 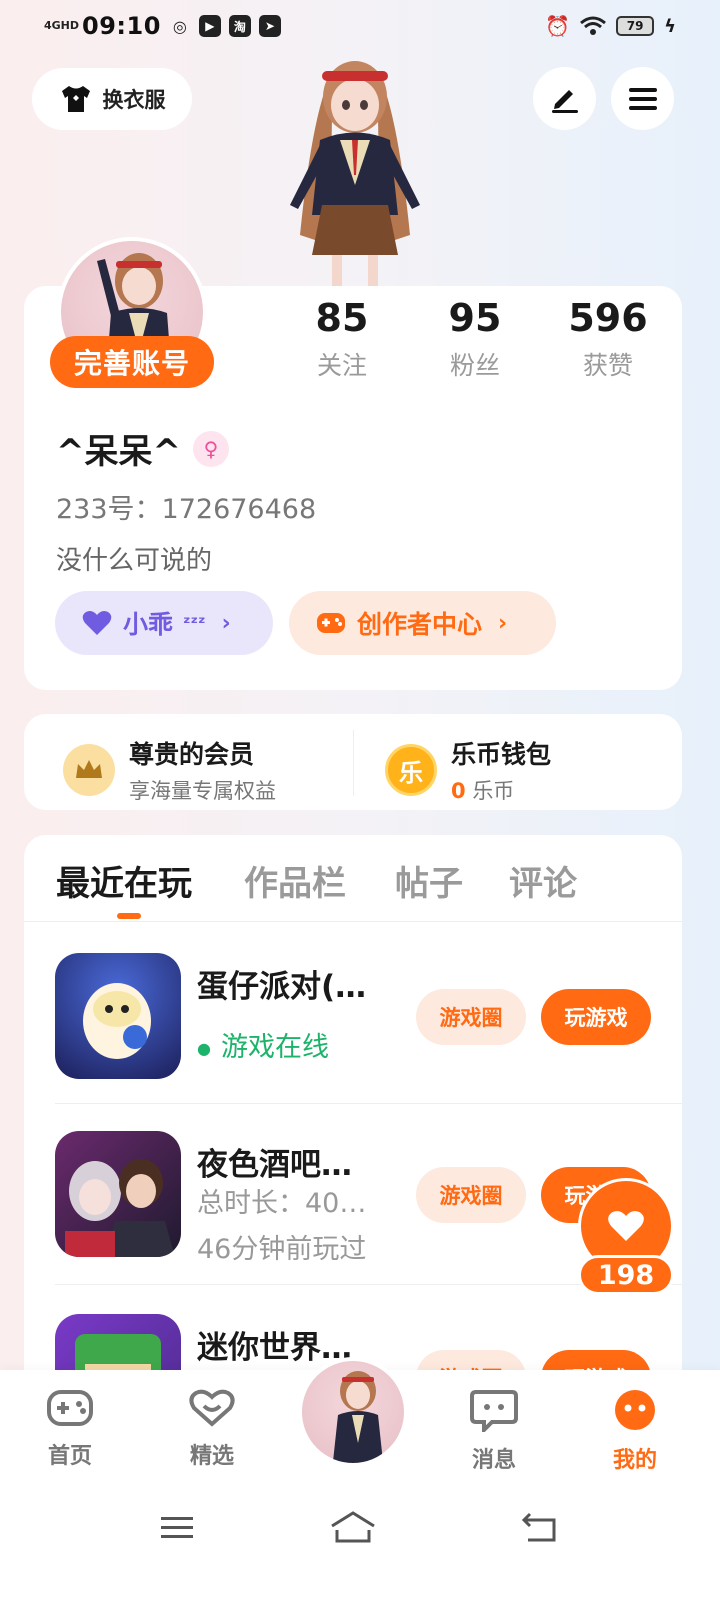 What do you see at coordinates (89, 770) in the screenshot?
I see `crown-icon` at bounding box center [89, 770].